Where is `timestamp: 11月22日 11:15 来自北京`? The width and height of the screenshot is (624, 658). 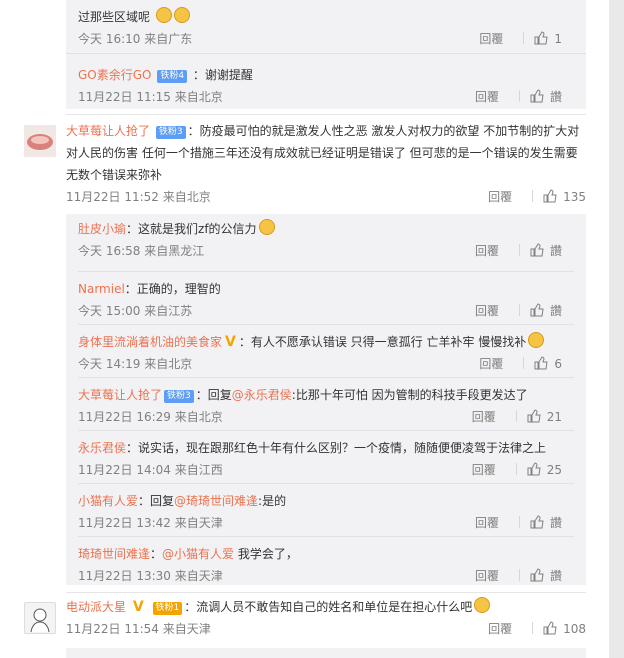 timestamp: 11月22日 11:15 来自北京 is located at coordinates (150, 97).